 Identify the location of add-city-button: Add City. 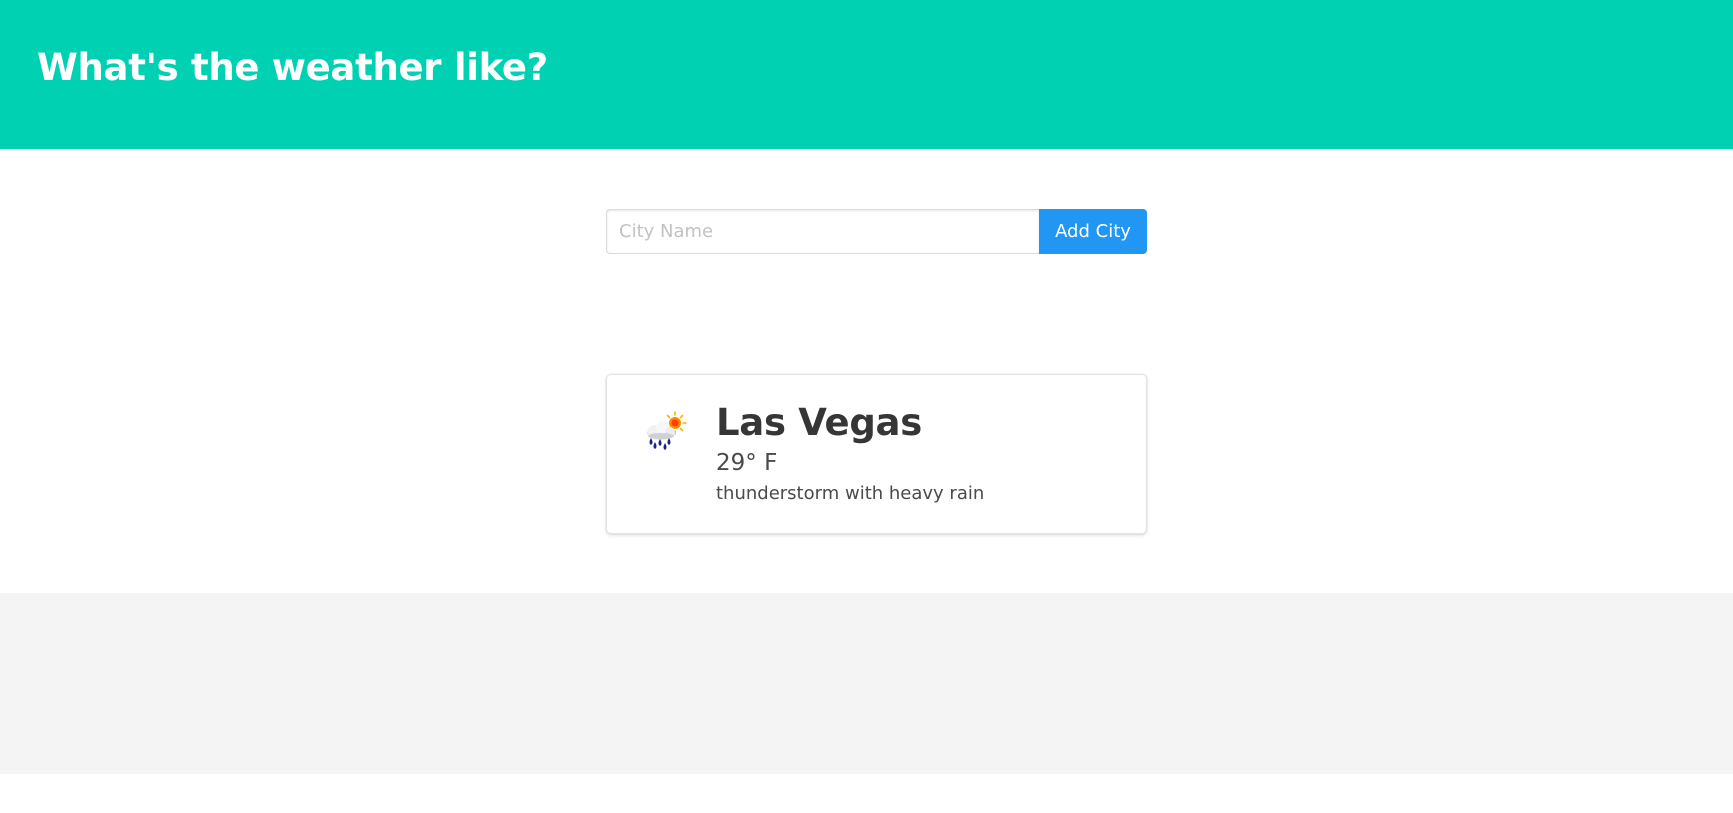
(1093, 231).